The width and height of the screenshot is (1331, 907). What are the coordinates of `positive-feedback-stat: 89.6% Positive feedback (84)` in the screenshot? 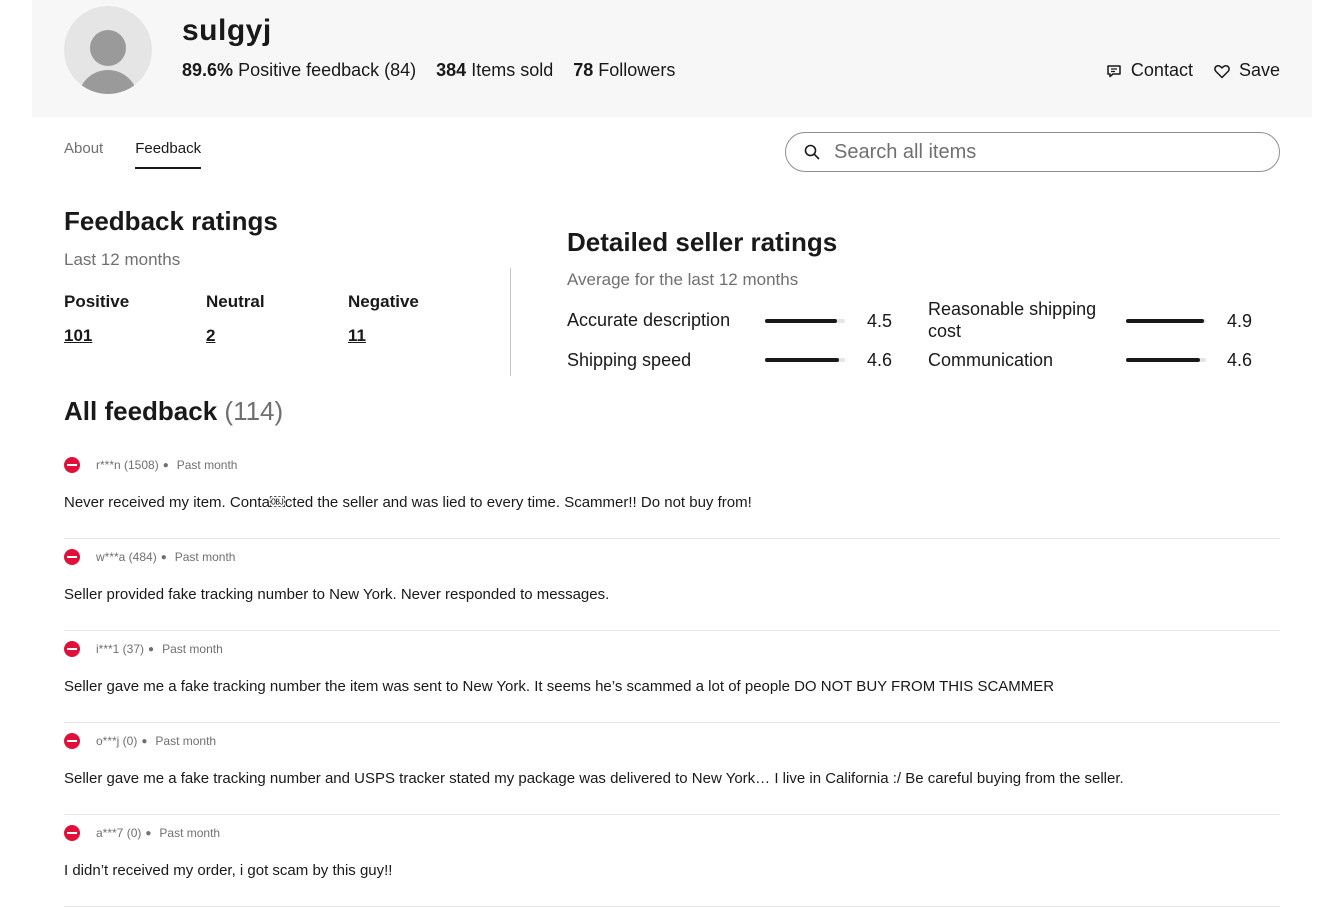 It's located at (299, 70).